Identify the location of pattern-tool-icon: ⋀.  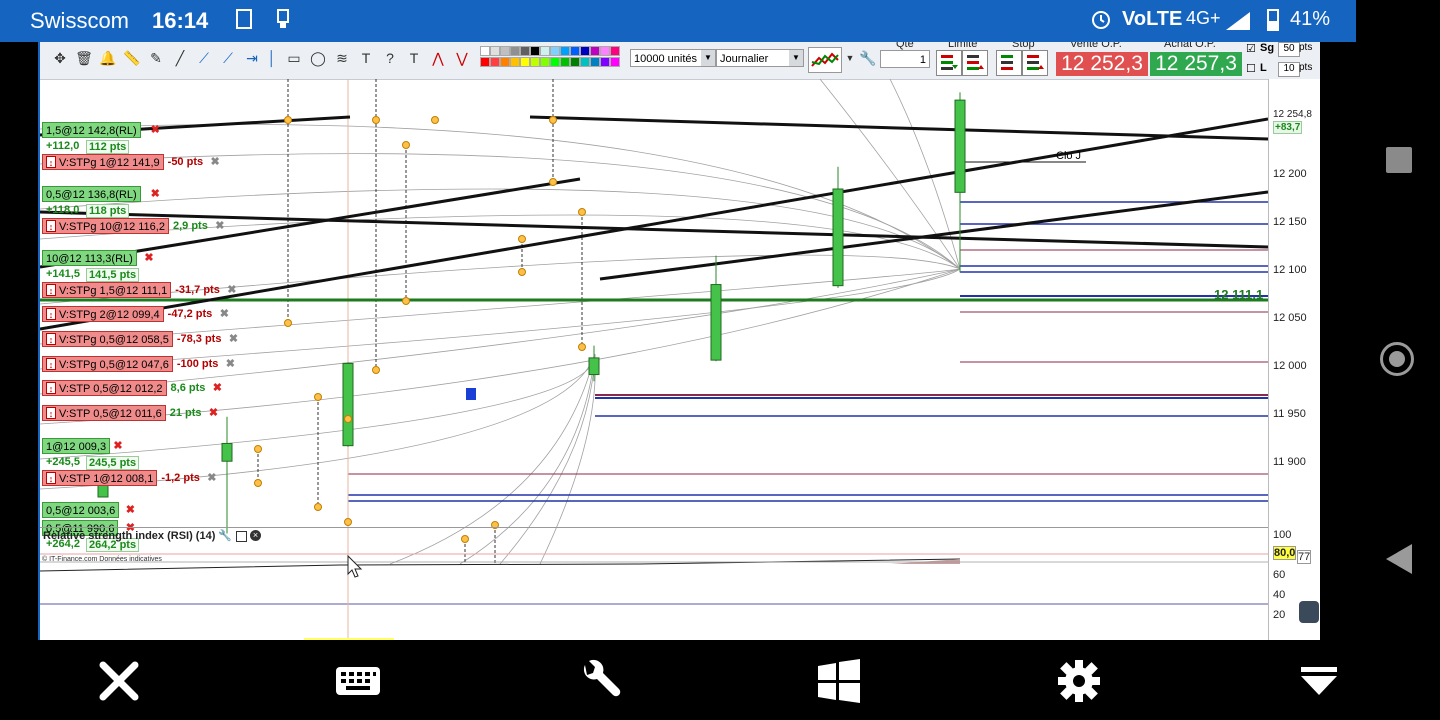
(438, 58).